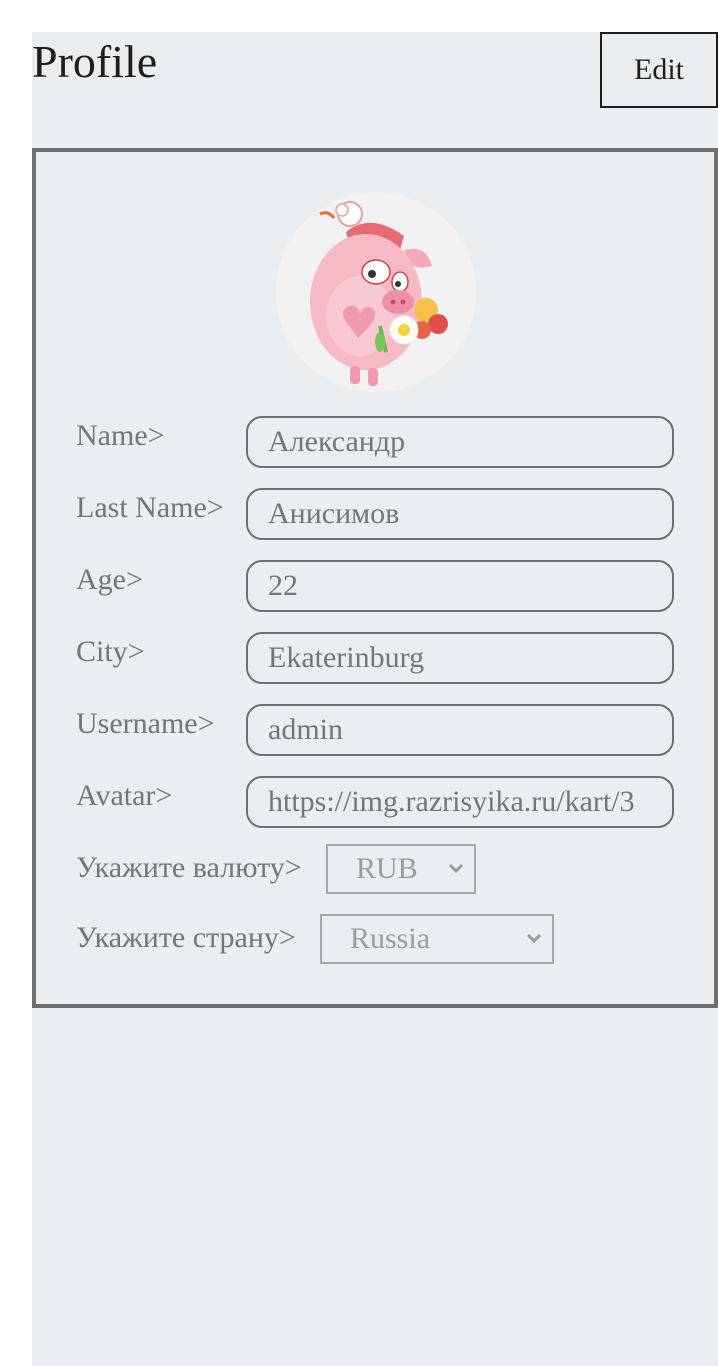 This screenshot has width=718, height=1366. Describe the element at coordinates (460, 442) in the screenshot. I see `name-field: Александр` at that location.